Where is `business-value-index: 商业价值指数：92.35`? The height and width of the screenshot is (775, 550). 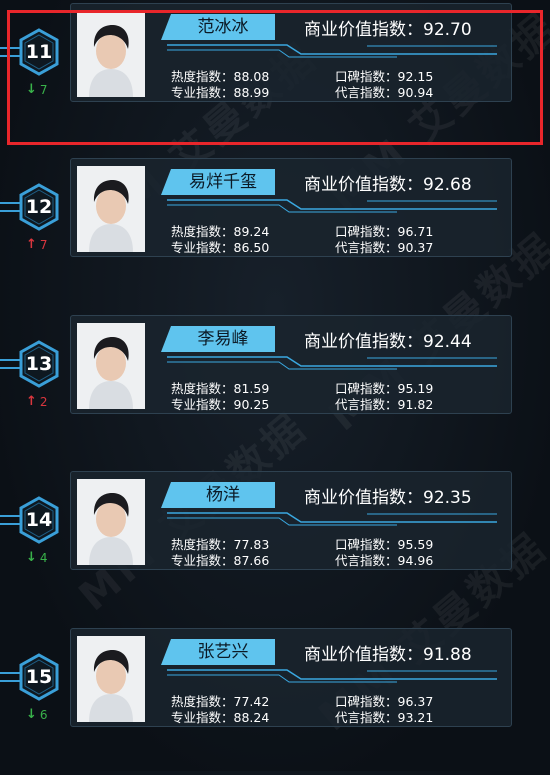 business-value-index: 商业价值指数：92.35 is located at coordinates (388, 495).